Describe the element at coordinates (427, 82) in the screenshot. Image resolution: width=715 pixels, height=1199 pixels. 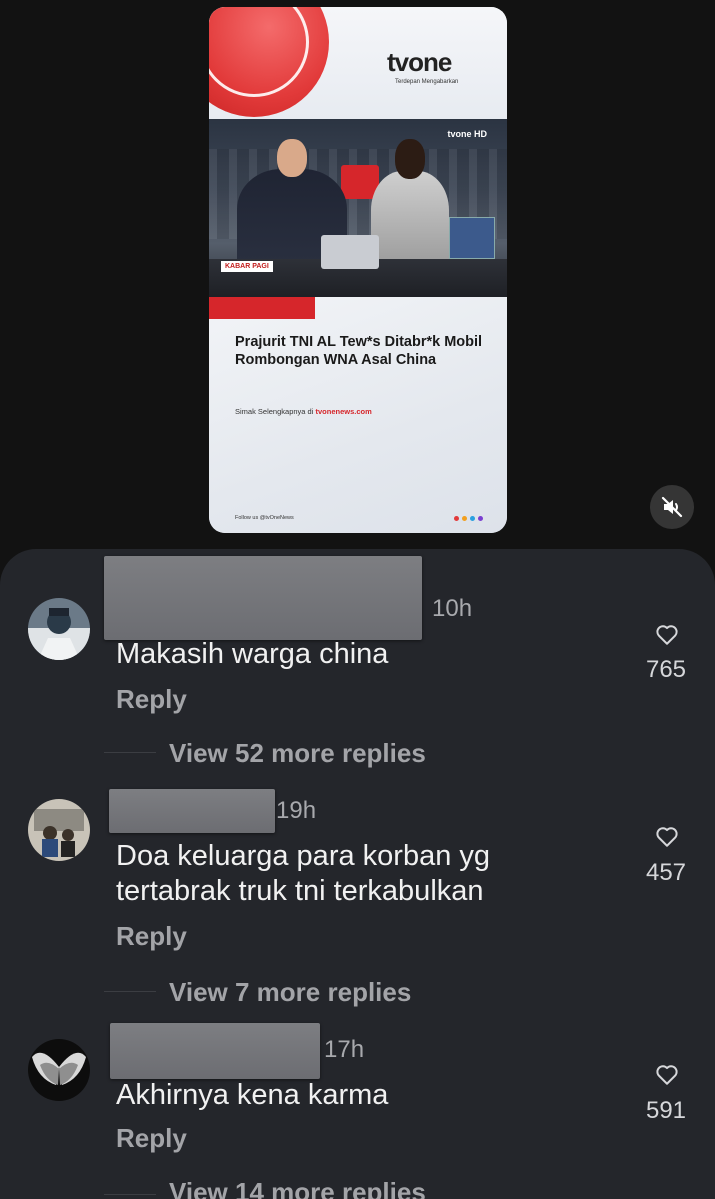
I see `brand-tagline: Terdepan Mengabarkan` at that location.